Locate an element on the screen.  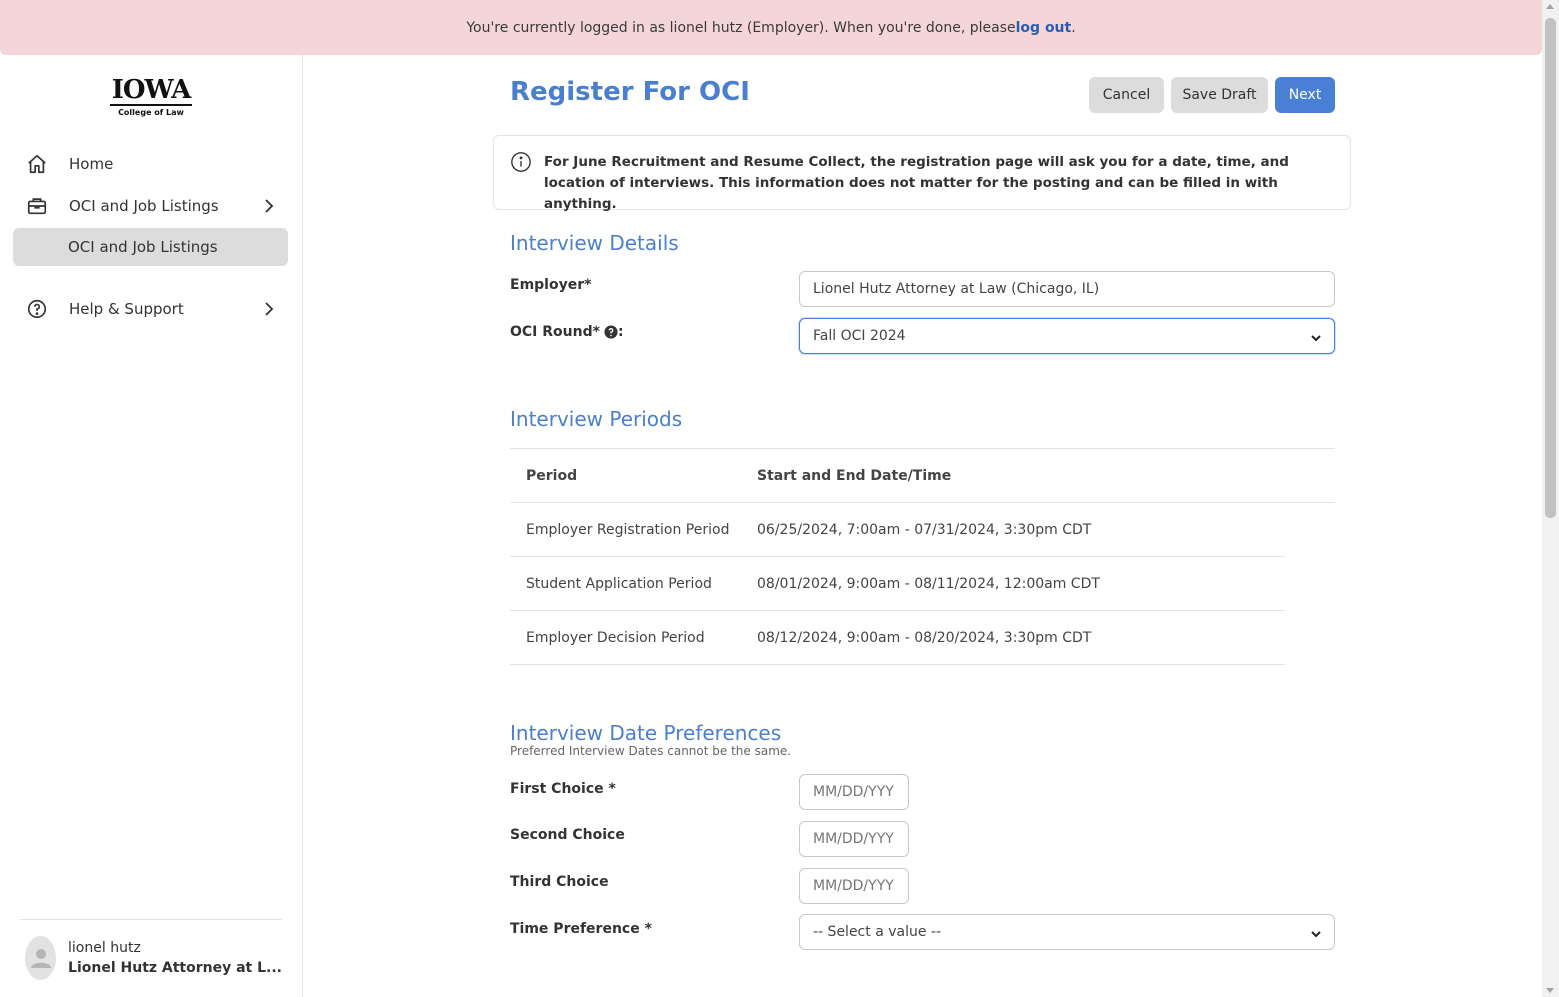
next-button: Next is located at coordinates (1305, 95).